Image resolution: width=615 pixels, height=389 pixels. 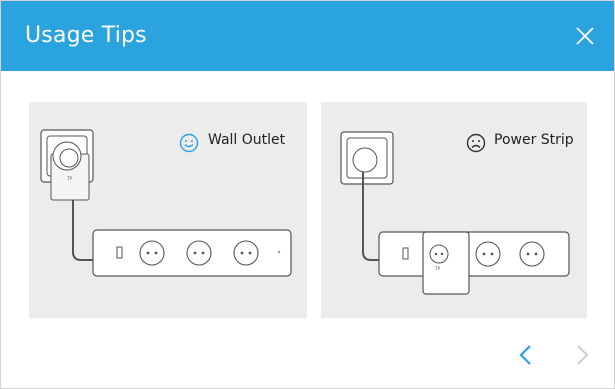 I want to click on close-icon, so click(x=585, y=36).